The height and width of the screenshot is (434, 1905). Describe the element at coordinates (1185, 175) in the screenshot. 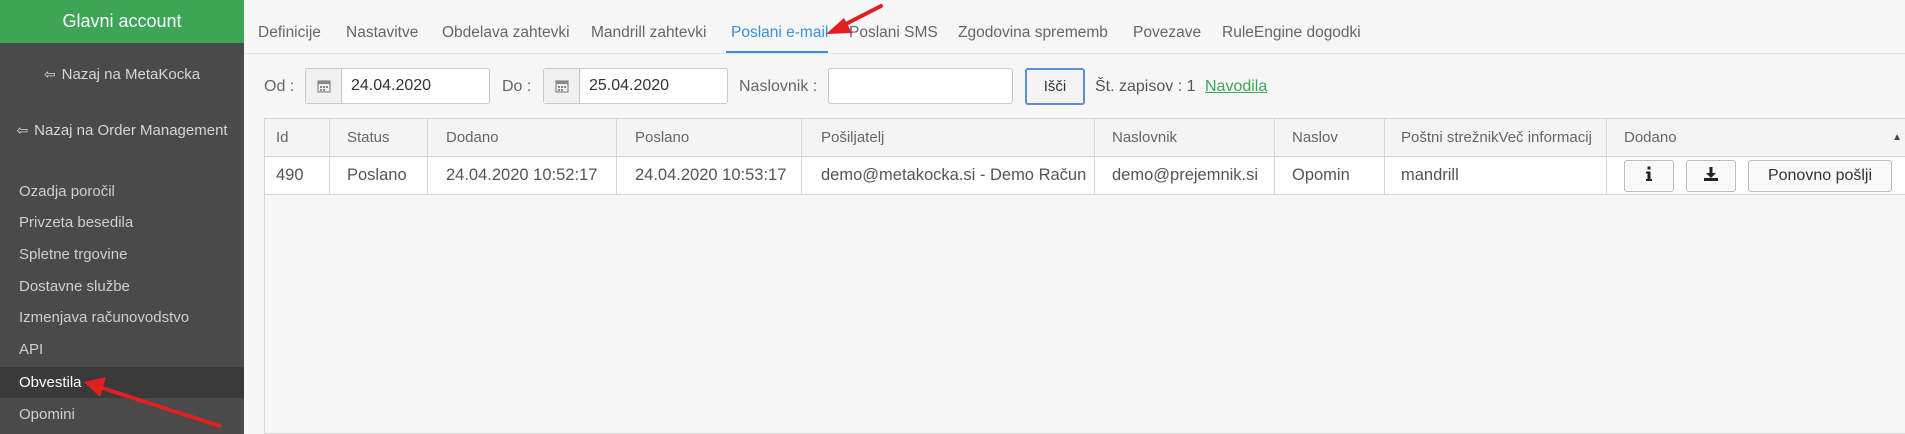

I see `cell-recipient: demo@prejemnik.si` at that location.